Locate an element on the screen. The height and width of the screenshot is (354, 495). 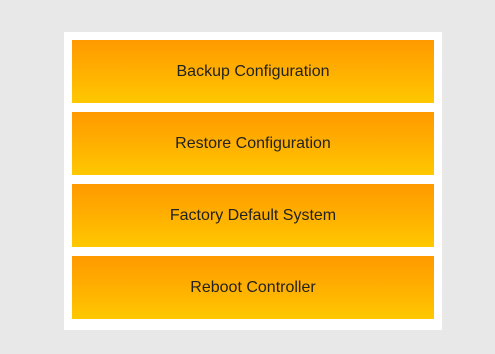
backup-configuration-button: Backup Configuration is located at coordinates (253, 71).